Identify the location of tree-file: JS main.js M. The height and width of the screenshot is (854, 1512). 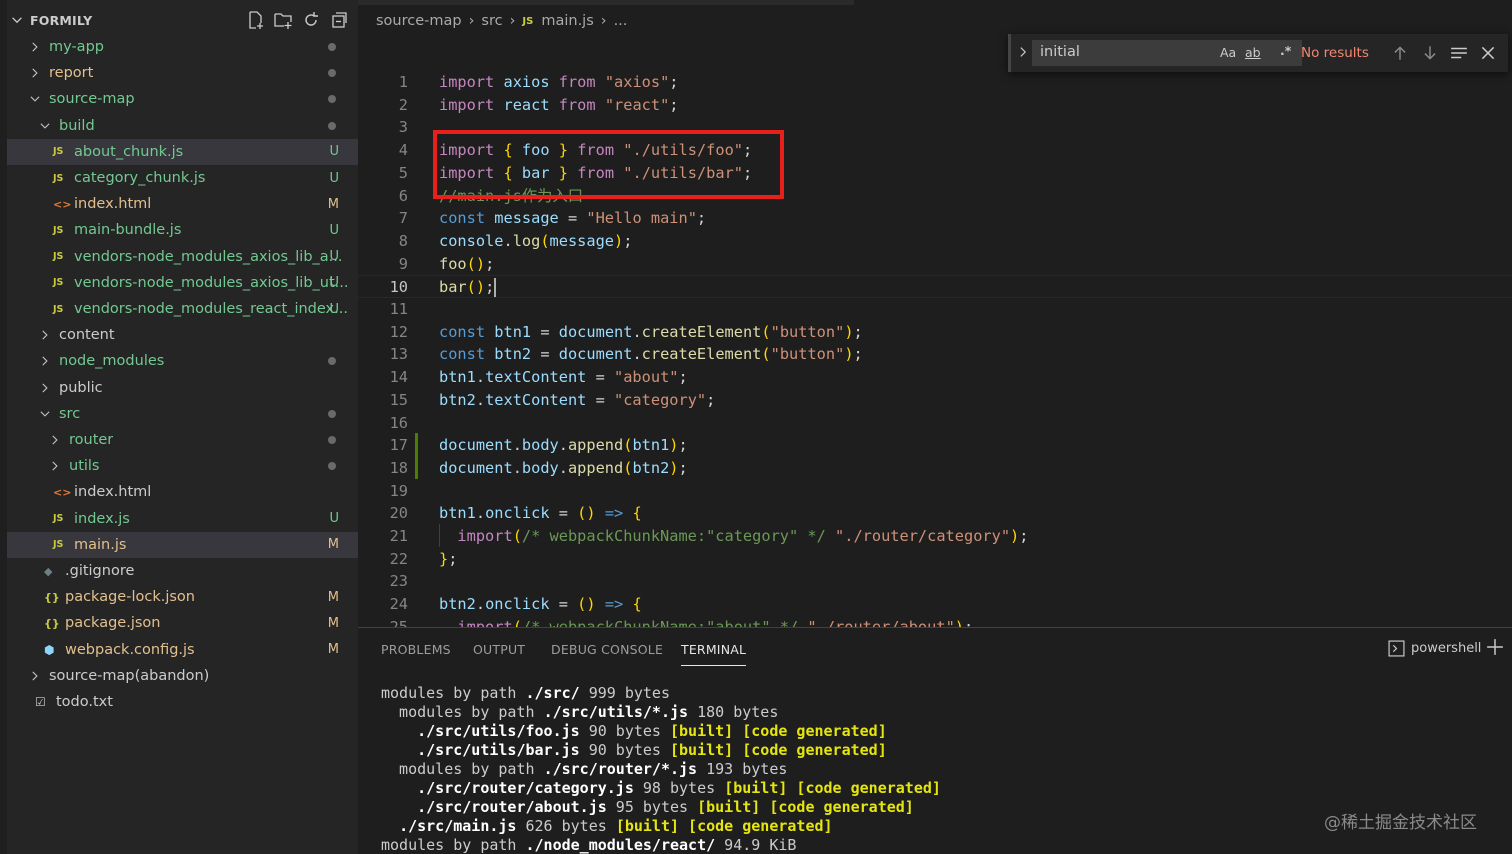
(182, 544).